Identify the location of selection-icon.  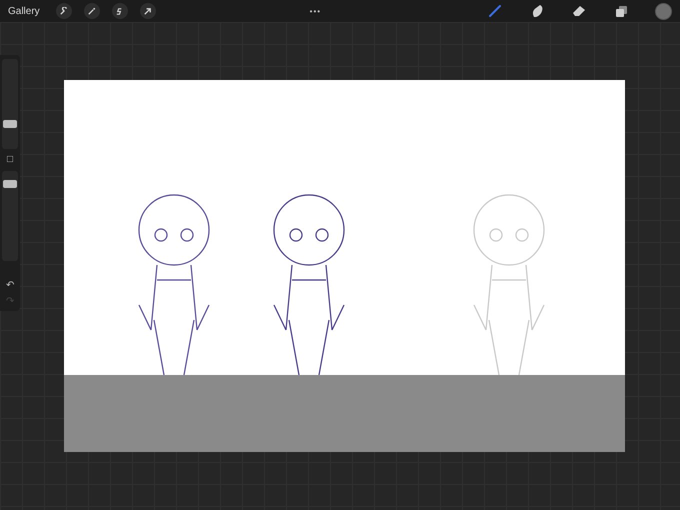
(119, 11).